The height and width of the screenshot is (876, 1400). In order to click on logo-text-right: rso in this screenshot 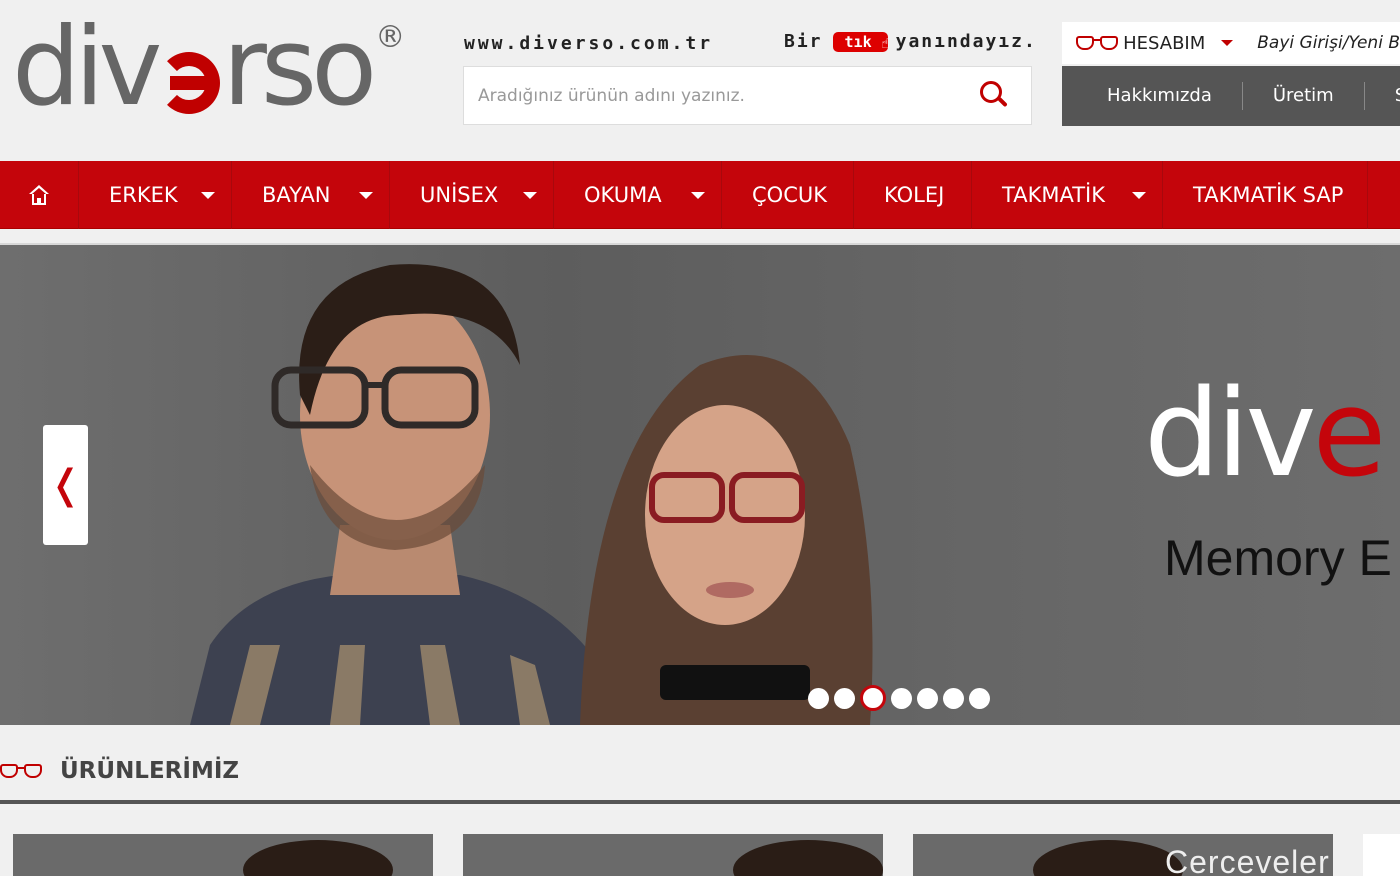, I will do `click(299, 67)`.